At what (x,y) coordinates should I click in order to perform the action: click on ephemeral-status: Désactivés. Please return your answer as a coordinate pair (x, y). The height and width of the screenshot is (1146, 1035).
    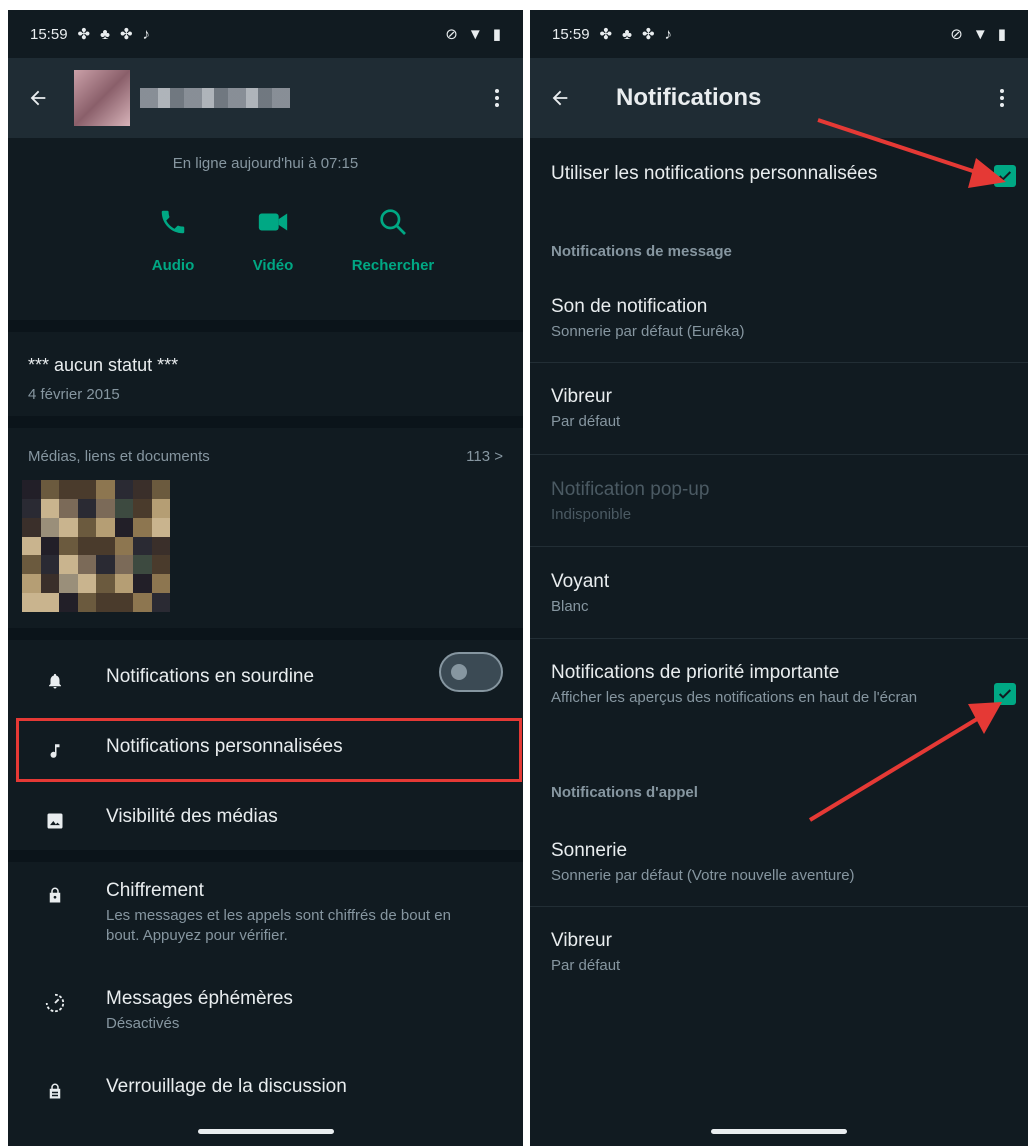
    Looking at the image, I should click on (143, 1023).